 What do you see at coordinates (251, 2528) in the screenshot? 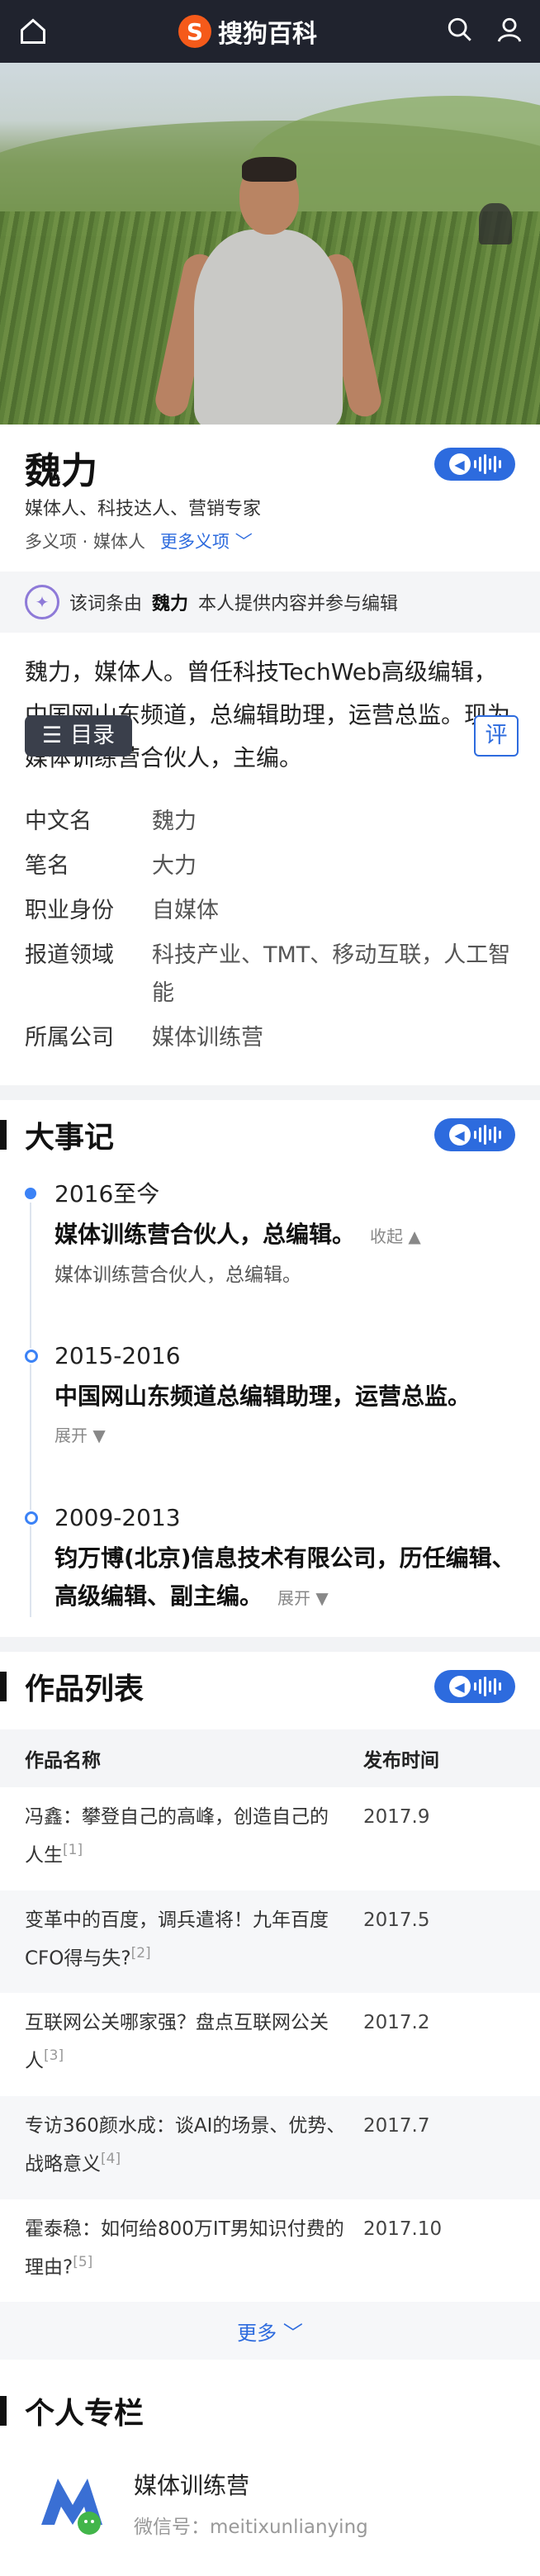
I see `wechat-id: 微信号：meitixunlianying` at bounding box center [251, 2528].